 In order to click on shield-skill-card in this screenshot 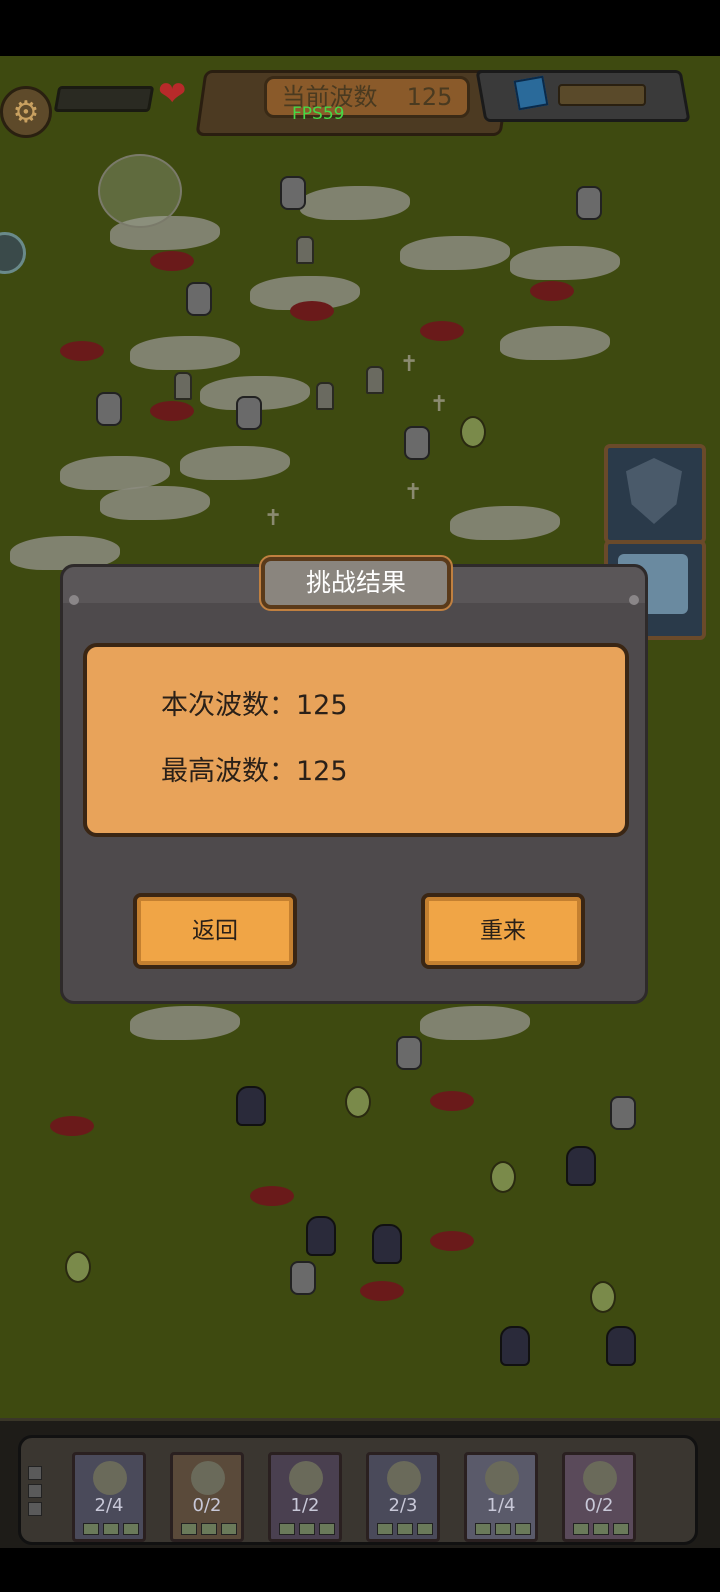, I will do `click(655, 494)`.